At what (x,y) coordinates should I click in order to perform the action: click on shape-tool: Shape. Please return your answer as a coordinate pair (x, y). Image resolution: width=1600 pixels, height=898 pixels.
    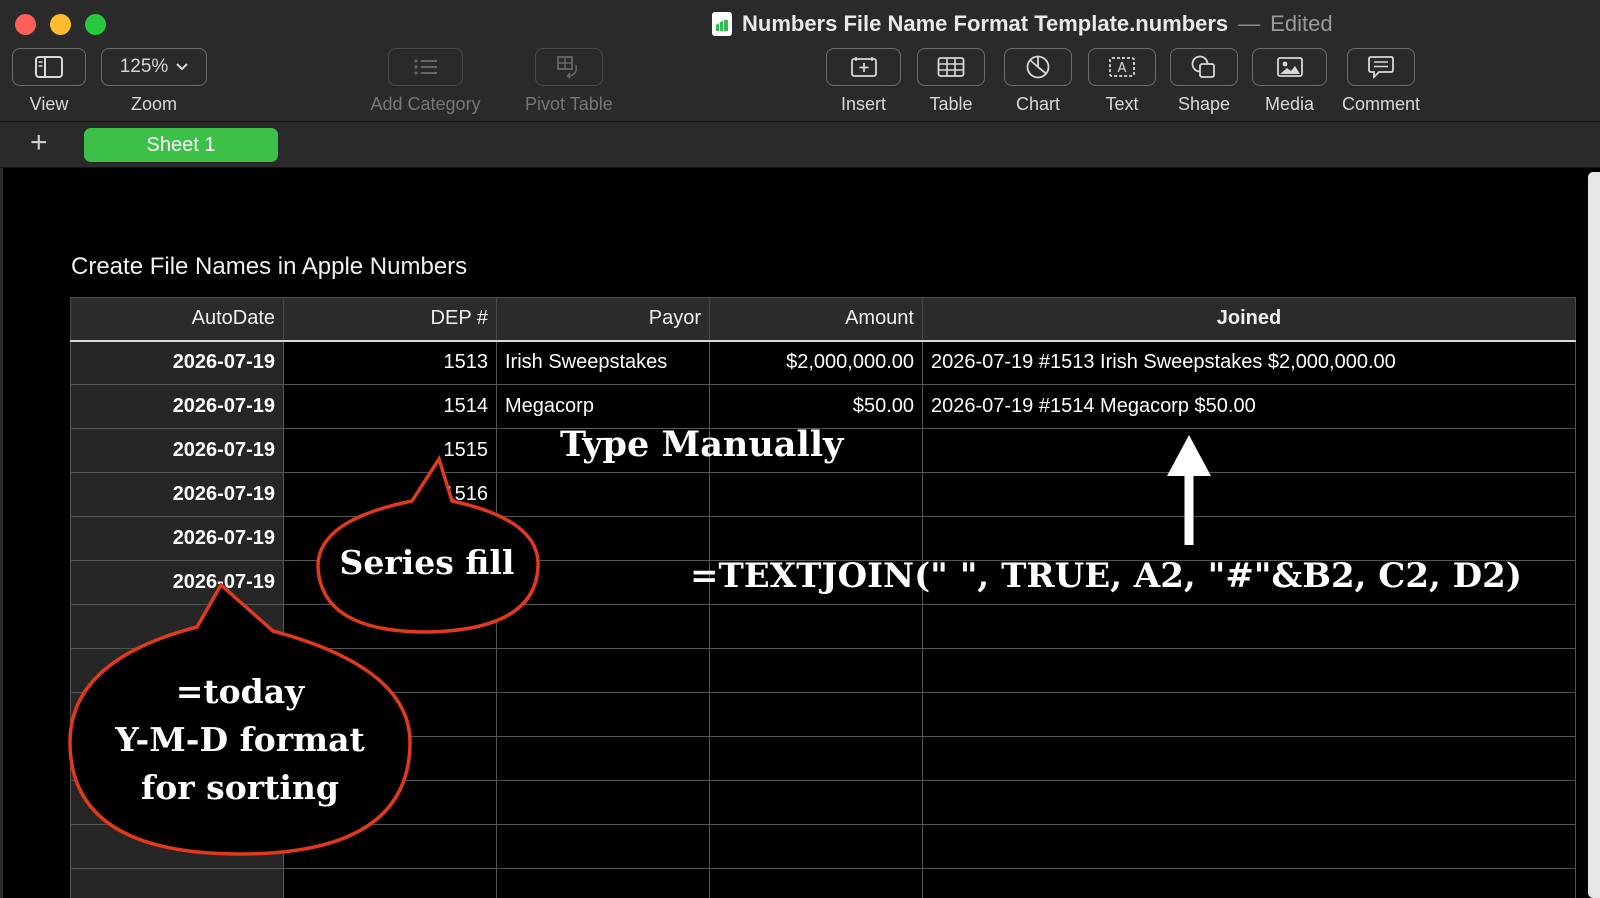
    Looking at the image, I should click on (1204, 81).